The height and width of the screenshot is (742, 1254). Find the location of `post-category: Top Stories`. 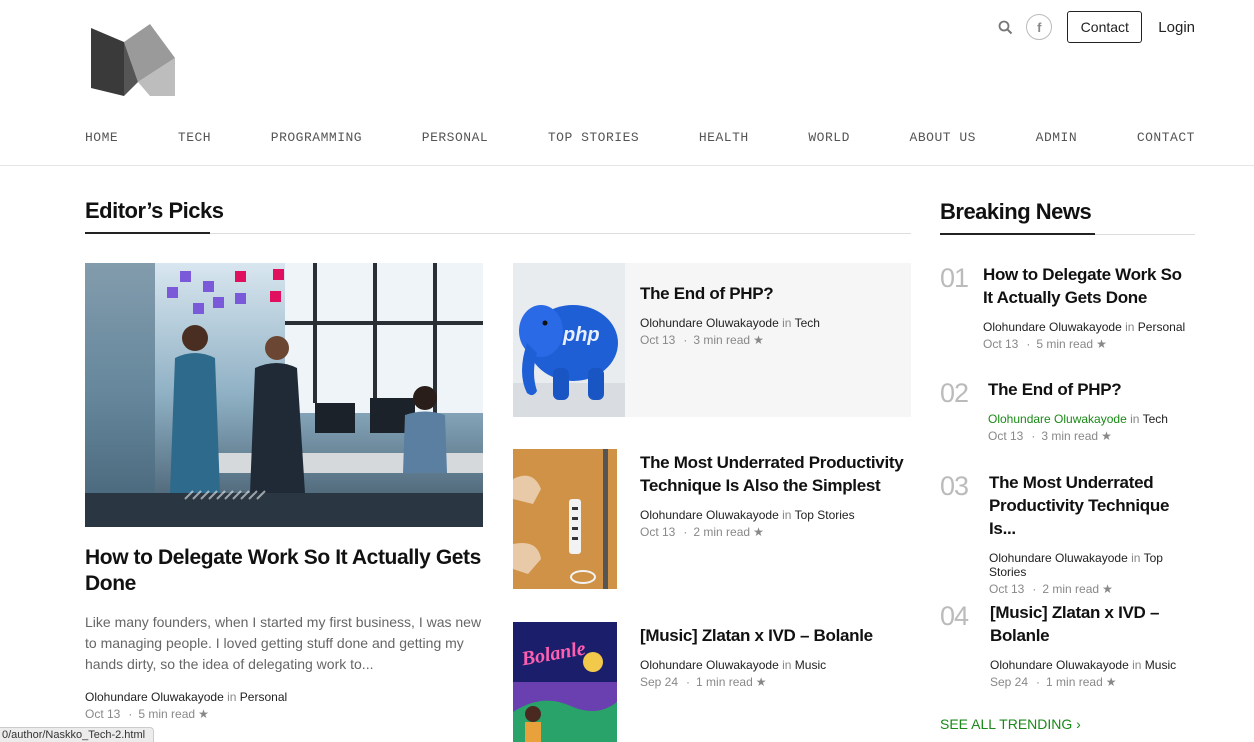

post-category: Top Stories is located at coordinates (825, 515).